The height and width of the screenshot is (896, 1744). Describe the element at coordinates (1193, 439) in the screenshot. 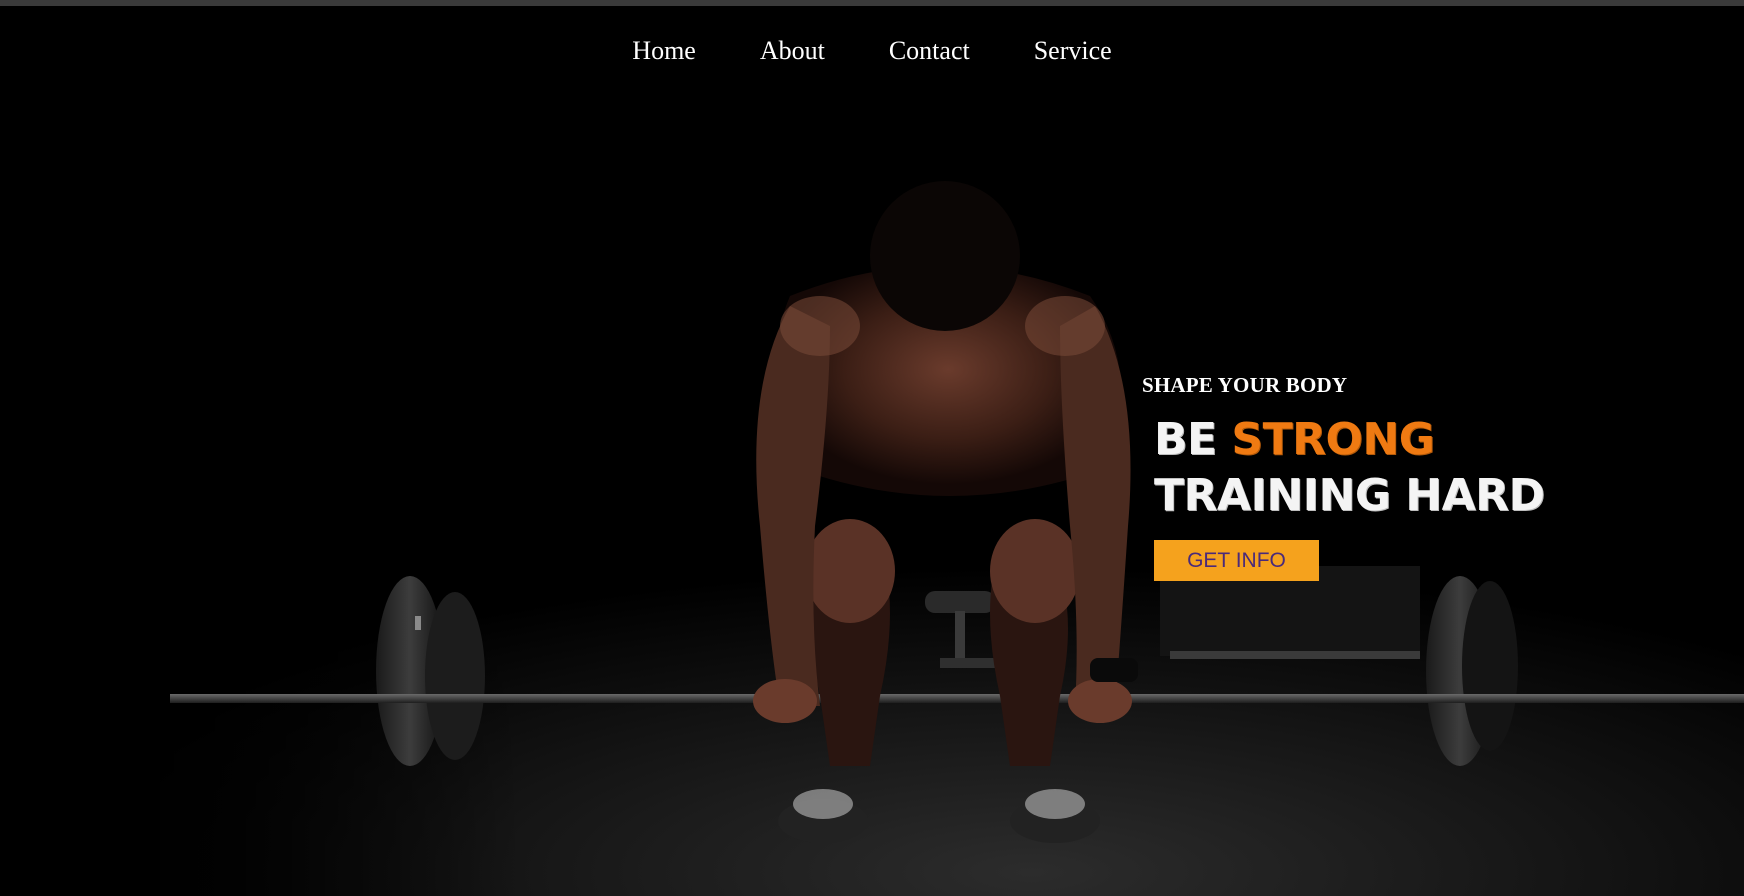

I see `headline-be: BE` at that location.